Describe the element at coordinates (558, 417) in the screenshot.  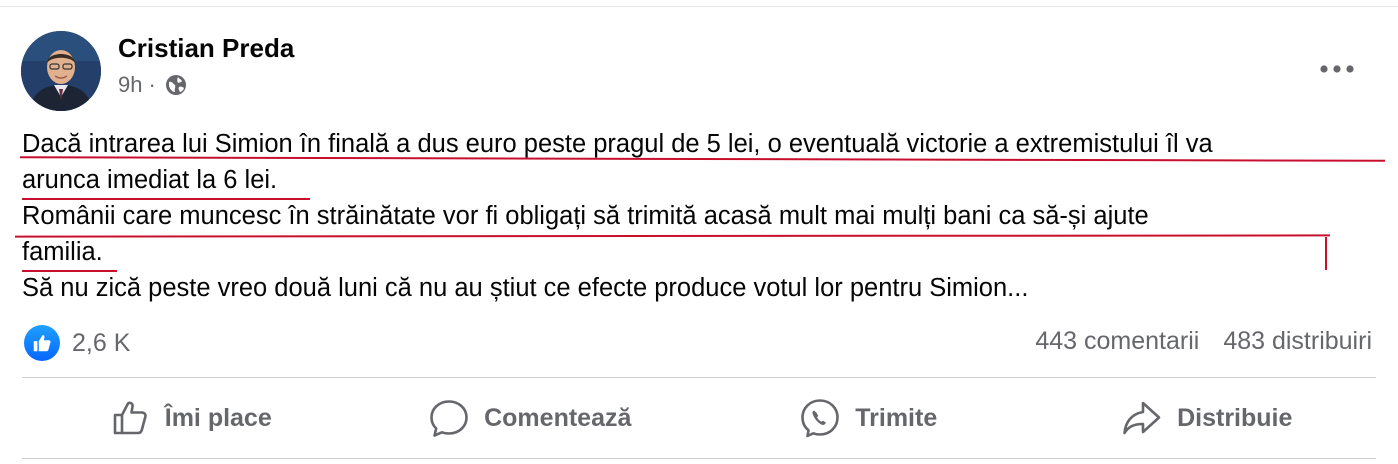
I see `comment-button-label: Comentează` at that location.